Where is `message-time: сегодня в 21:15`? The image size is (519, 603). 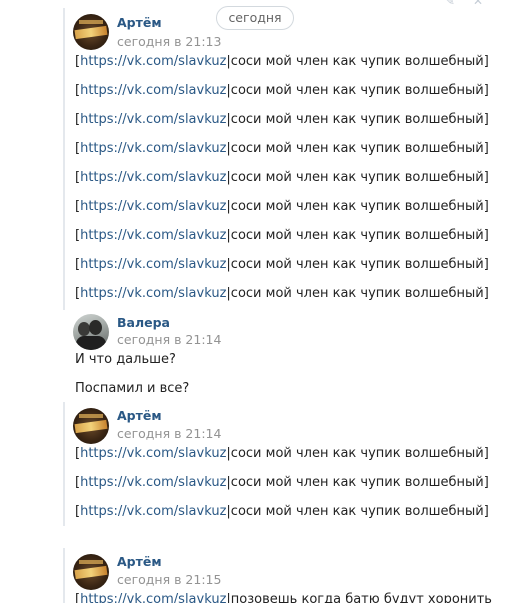 message-time: сегодня в 21:15 is located at coordinates (169, 579).